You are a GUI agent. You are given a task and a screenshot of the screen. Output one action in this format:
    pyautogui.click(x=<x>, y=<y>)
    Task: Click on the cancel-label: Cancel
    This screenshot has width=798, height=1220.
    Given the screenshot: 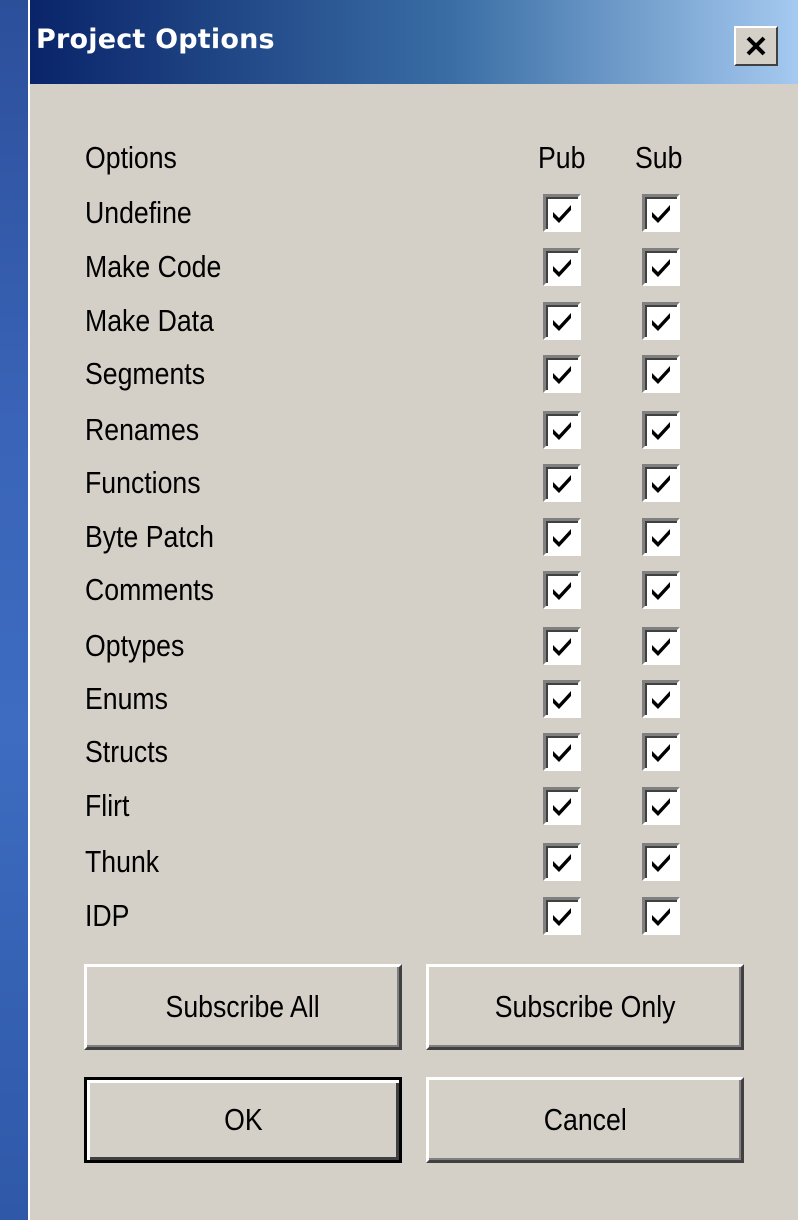 What is the action you would take?
    pyautogui.click(x=585, y=1119)
    